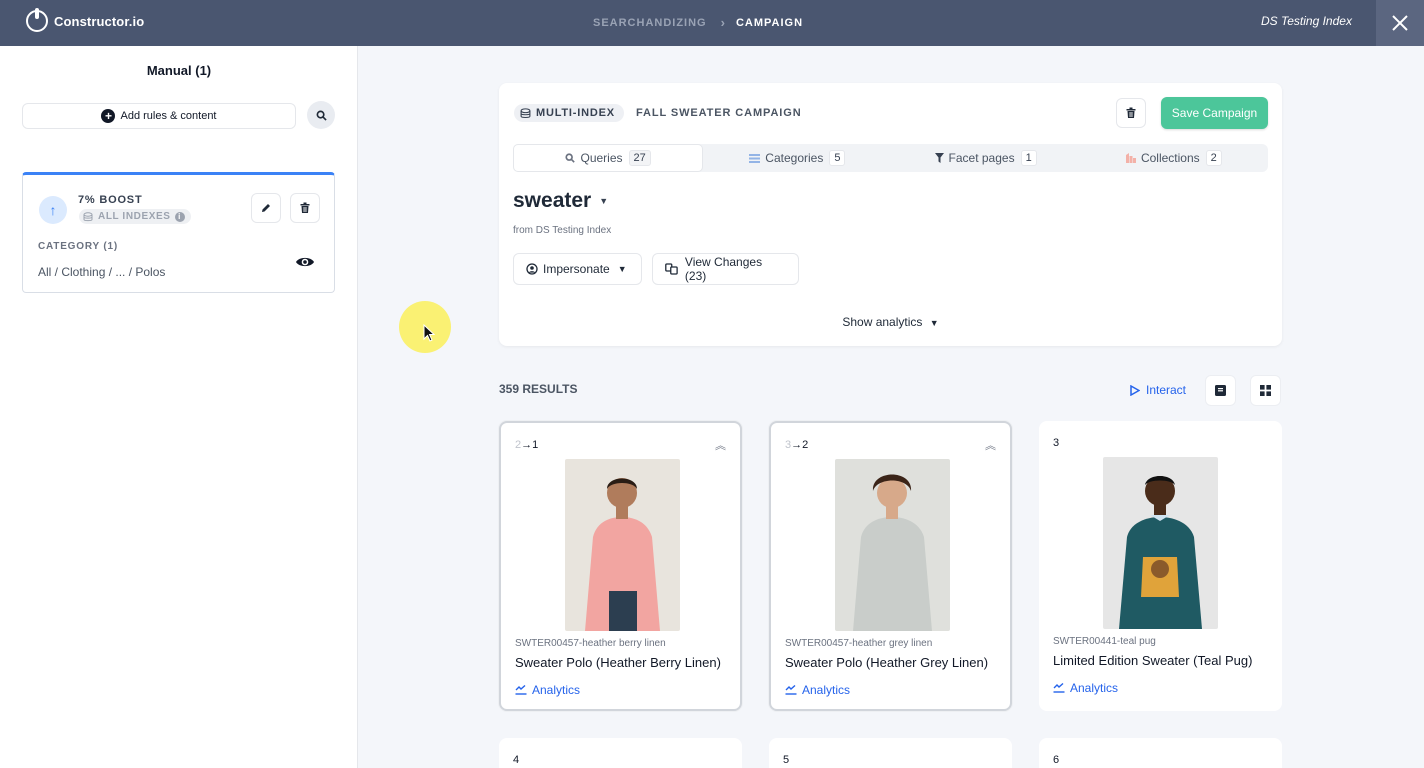 Image resolution: width=1424 pixels, height=768 pixels. I want to click on save-campaign-button: Save Campaign, so click(1214, 113).